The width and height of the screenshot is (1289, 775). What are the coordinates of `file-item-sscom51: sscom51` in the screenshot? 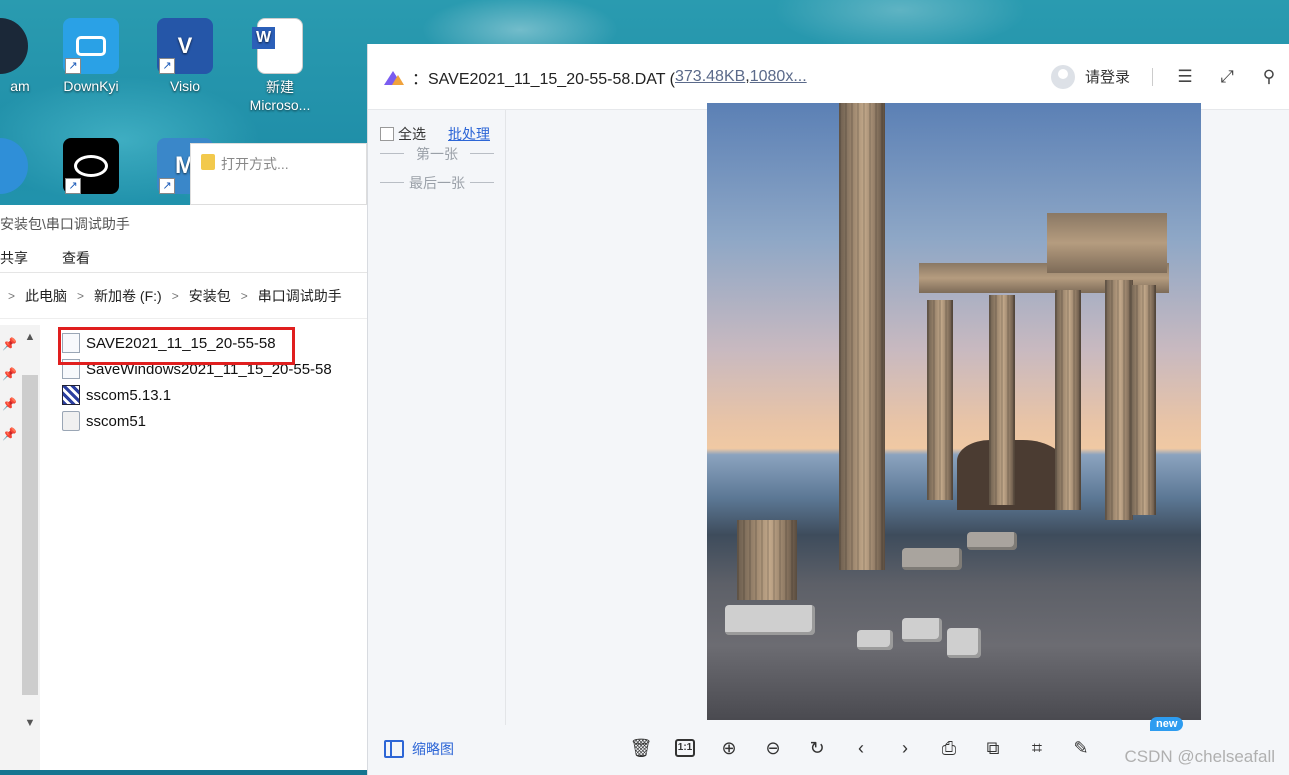 It's located at (197, 421).